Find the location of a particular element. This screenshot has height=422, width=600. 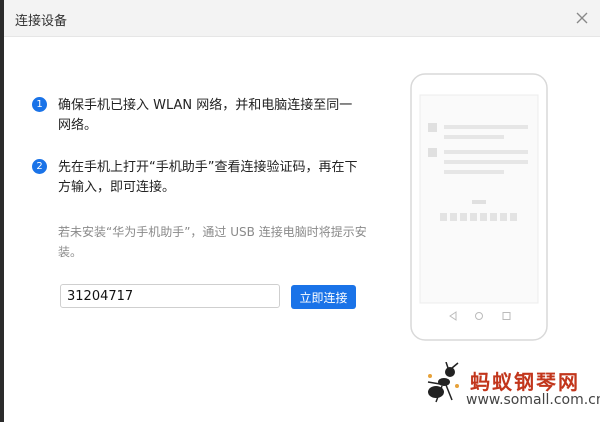

verification-code-input is located at coordinates (170, 296).